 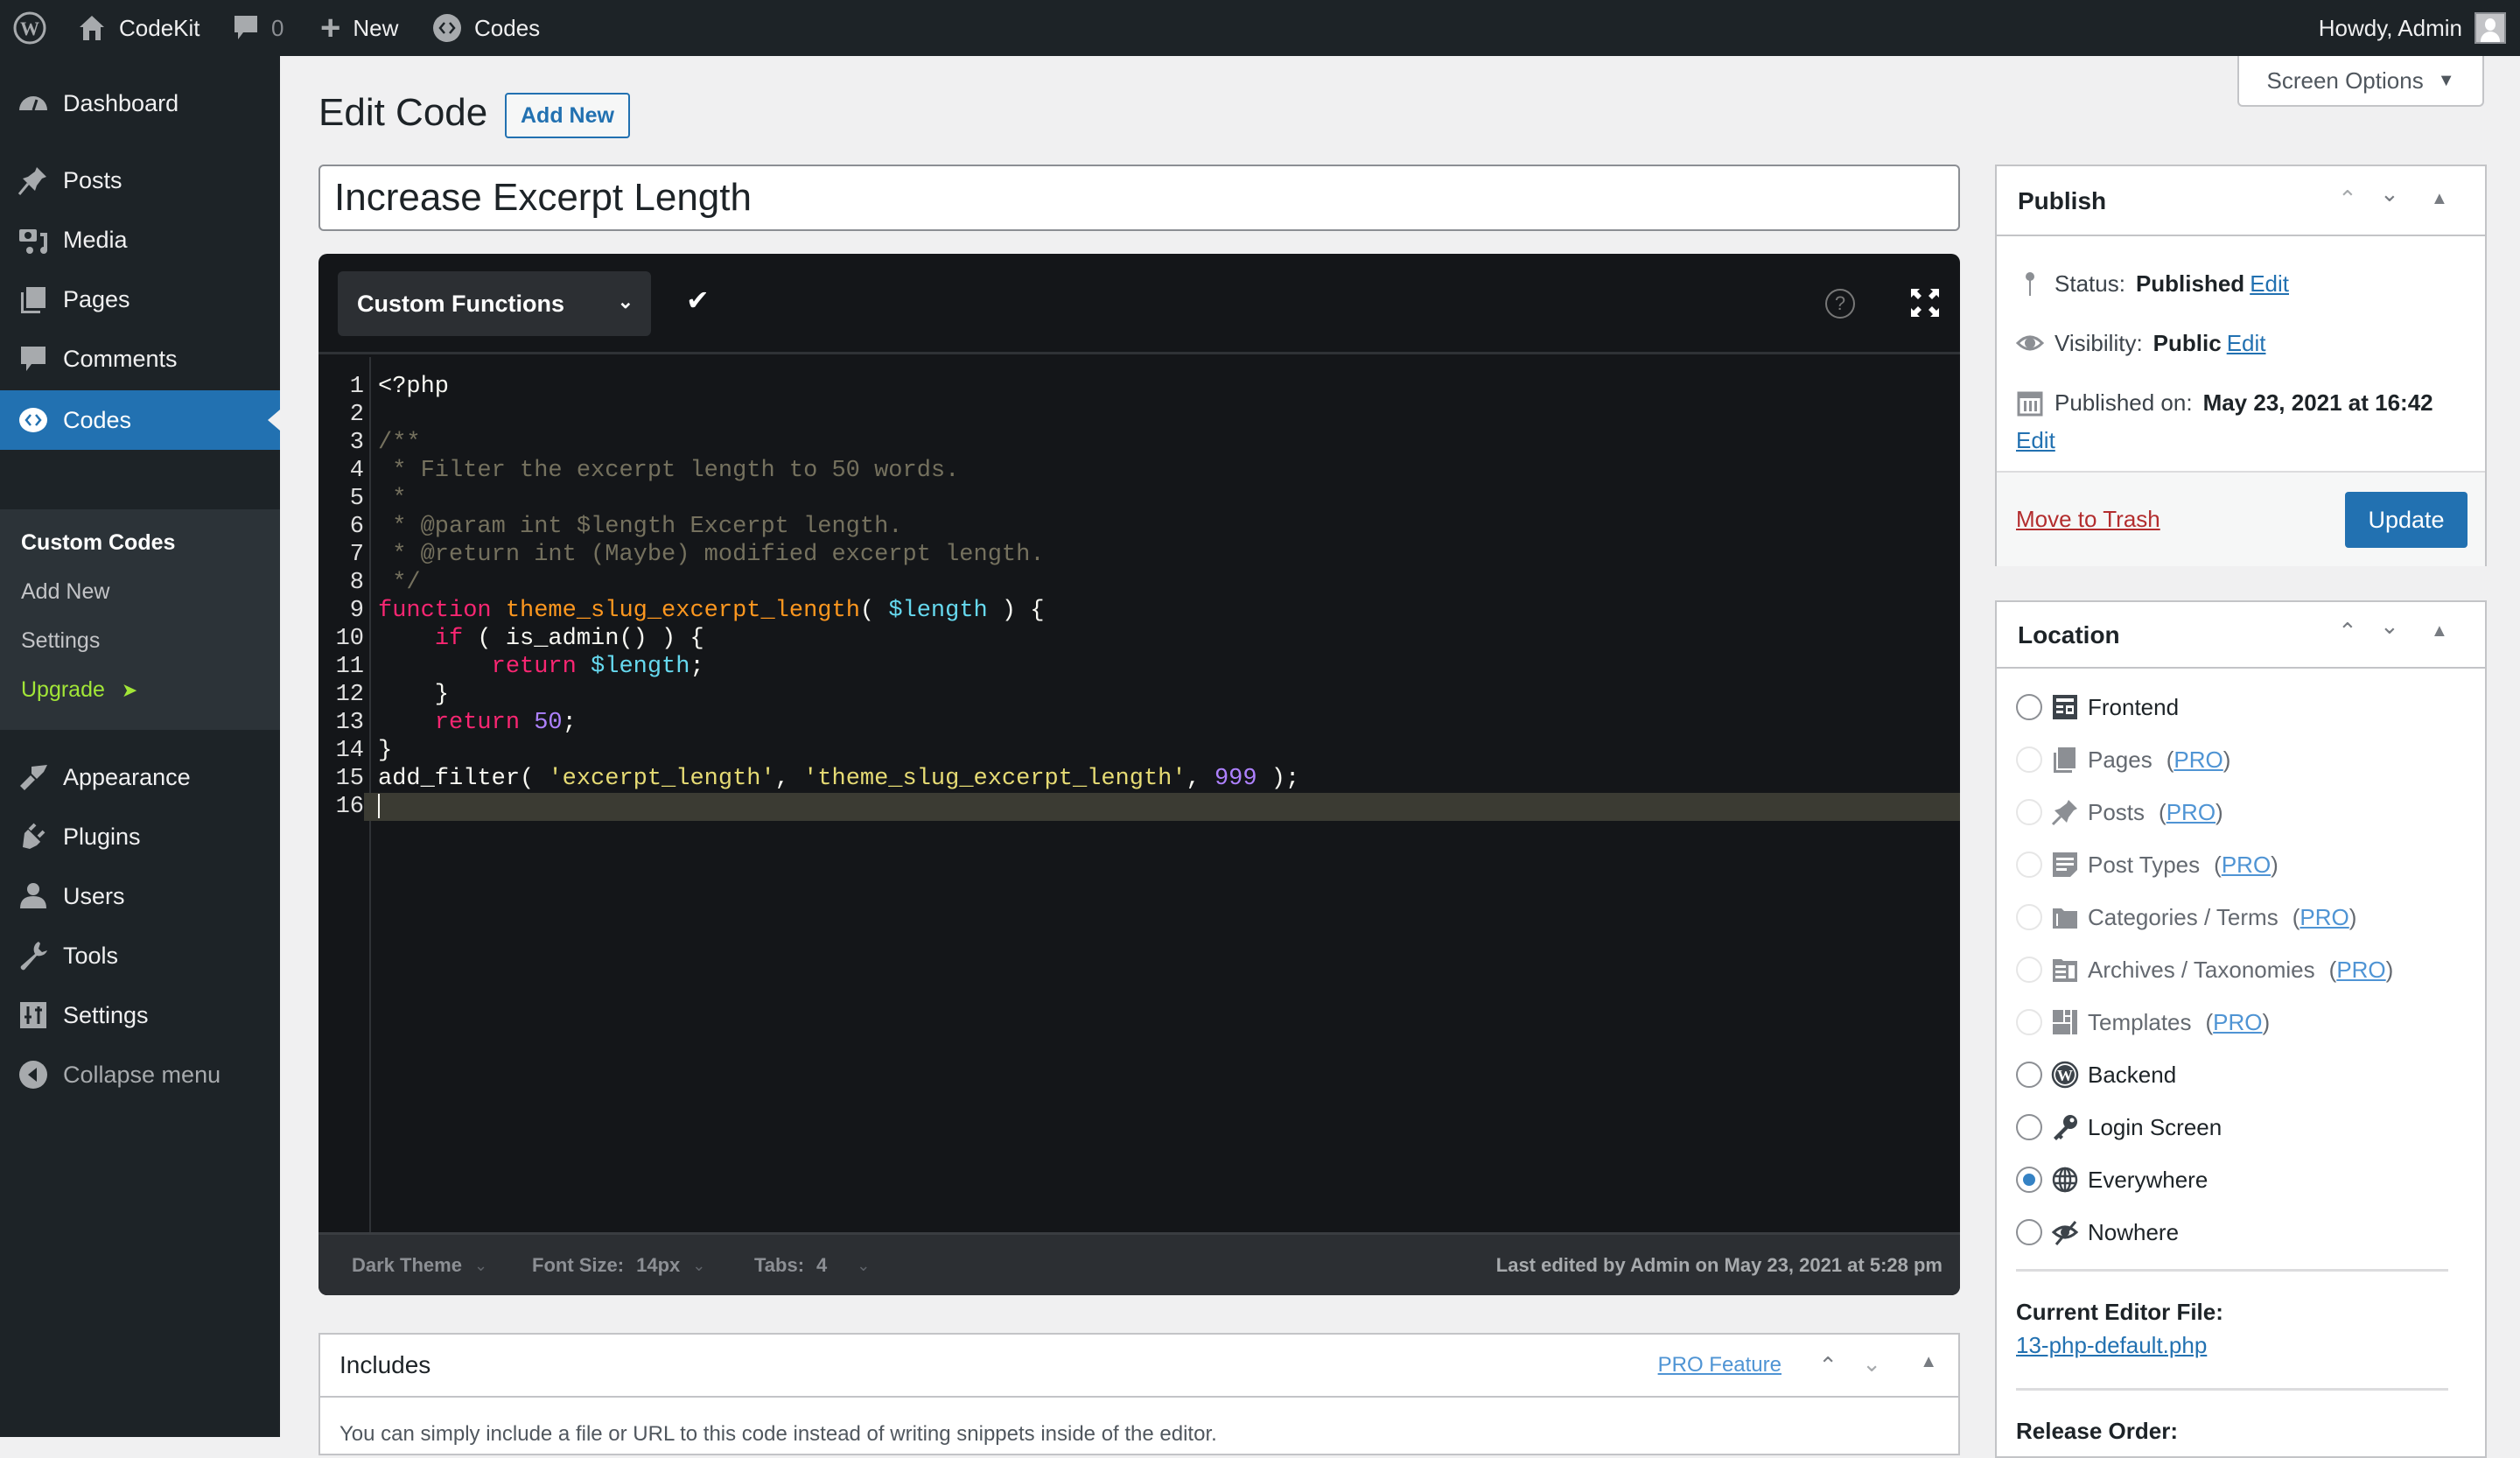 What do you see at coordinates (2119, 1127) in the screenshot?
I see `location-option: Login Screen` at bounding box center [2119, 1127].